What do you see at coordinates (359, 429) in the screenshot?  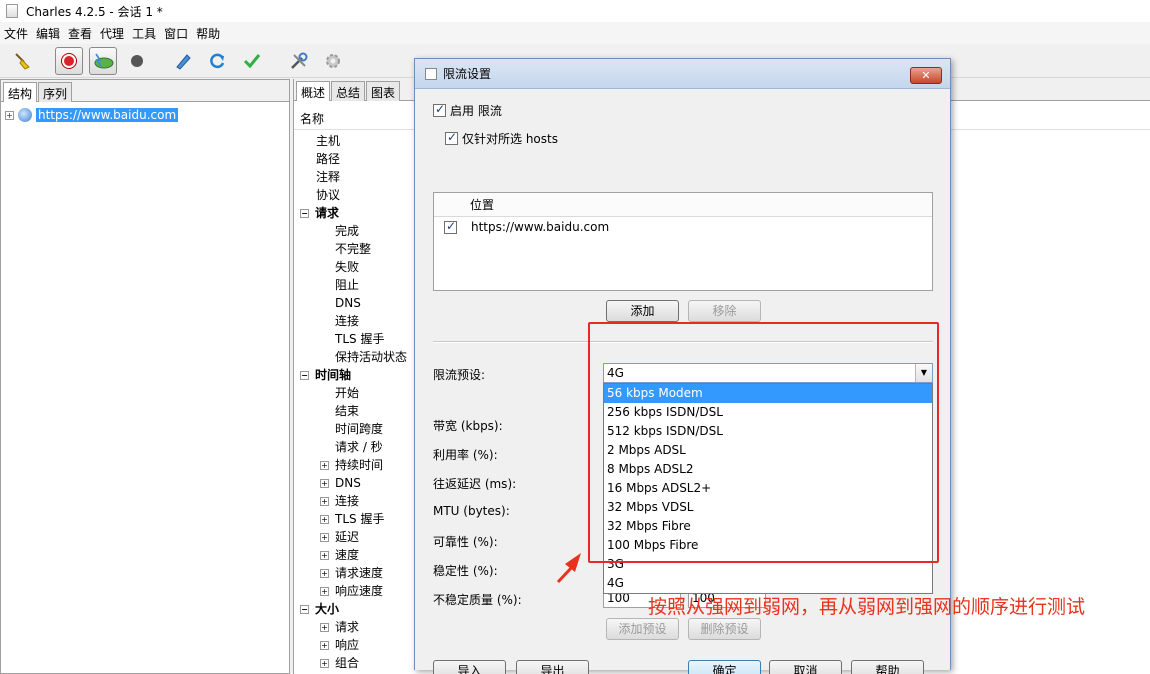 I see `overview-row: 时间跨度` at bounding box center [359, 429].